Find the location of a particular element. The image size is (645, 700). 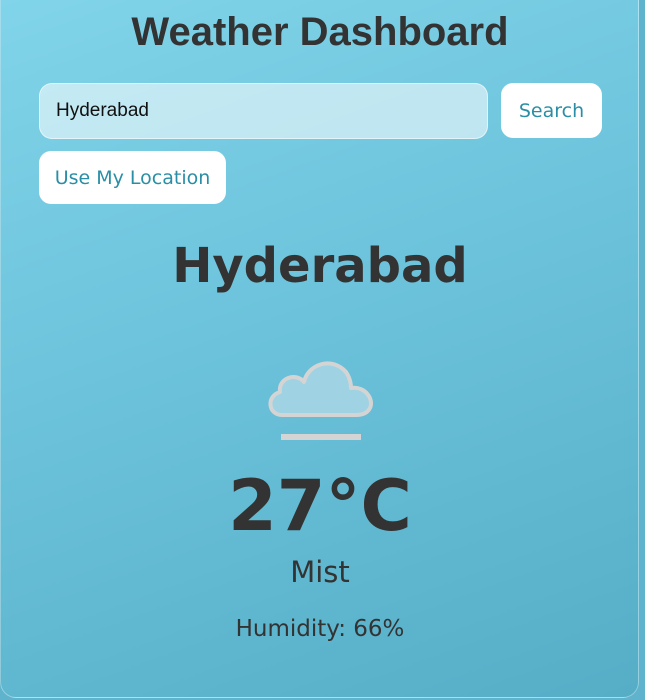

mist-cloud-icon is located at coordinates (320, 400).